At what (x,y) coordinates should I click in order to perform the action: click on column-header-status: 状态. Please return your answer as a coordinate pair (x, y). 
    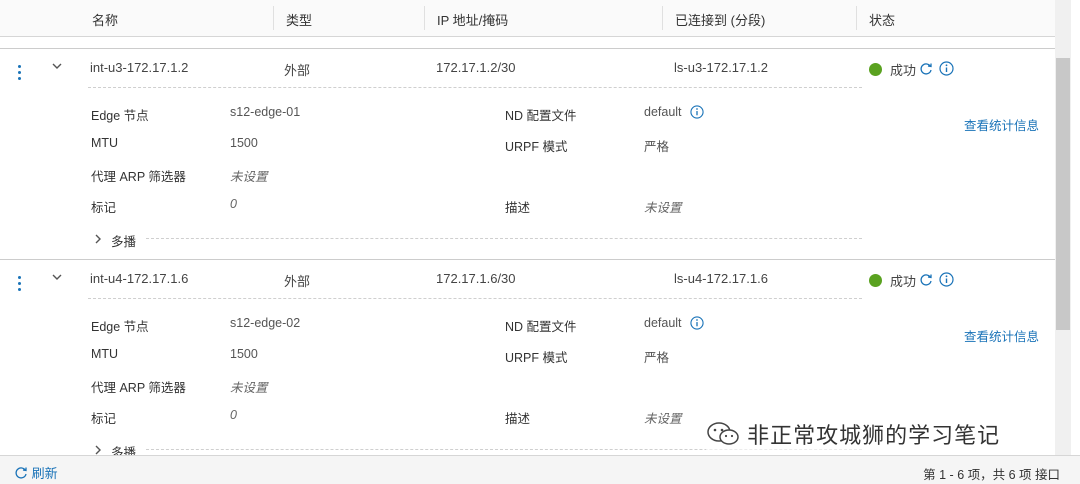
    Looking at the image, I should click on (882, 19).